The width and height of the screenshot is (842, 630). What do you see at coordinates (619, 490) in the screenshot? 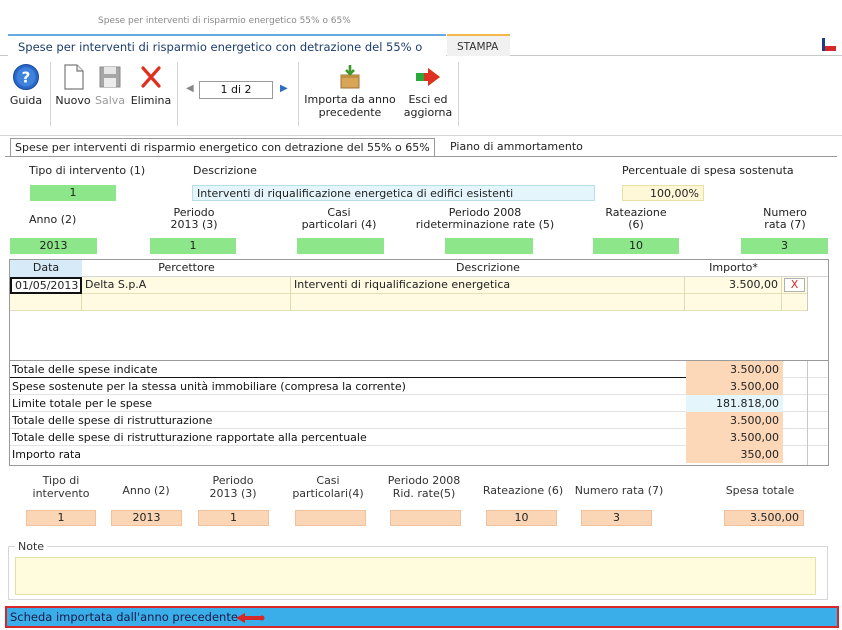
I see `summary-numero-label: Numero rata (7)` at bounding box center [619, 490].